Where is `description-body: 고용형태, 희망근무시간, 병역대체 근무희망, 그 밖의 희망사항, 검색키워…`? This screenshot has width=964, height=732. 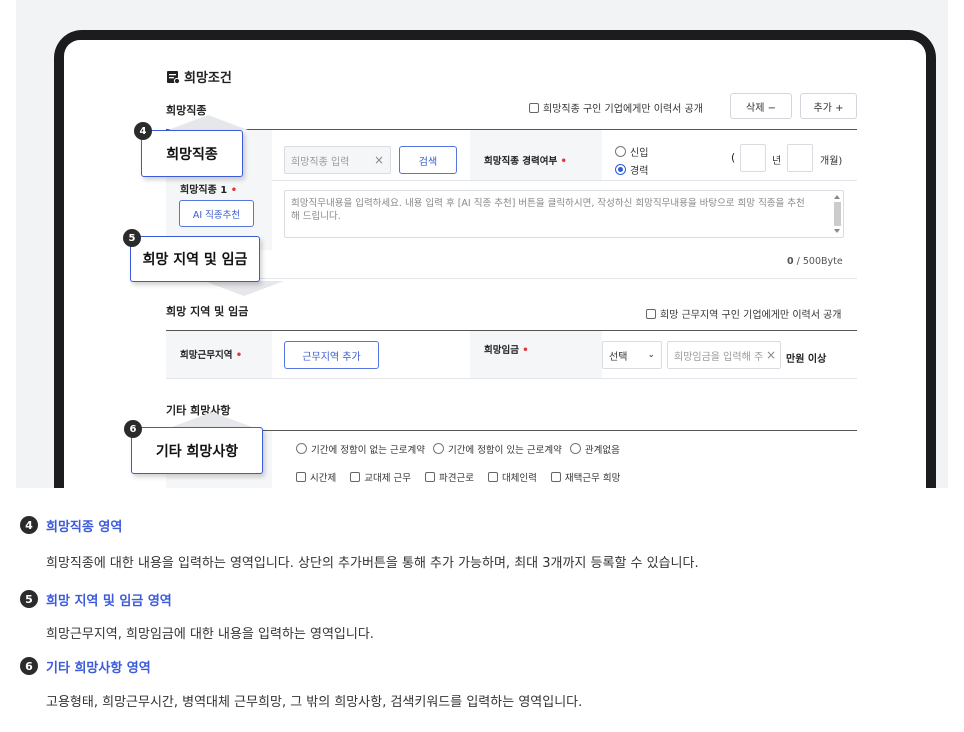
description-body: 고용형태, 희망근무시간, 병역대체 근무희망, 그 밖의 희망사항, 검색키워… is located at coordinates (314, 702).